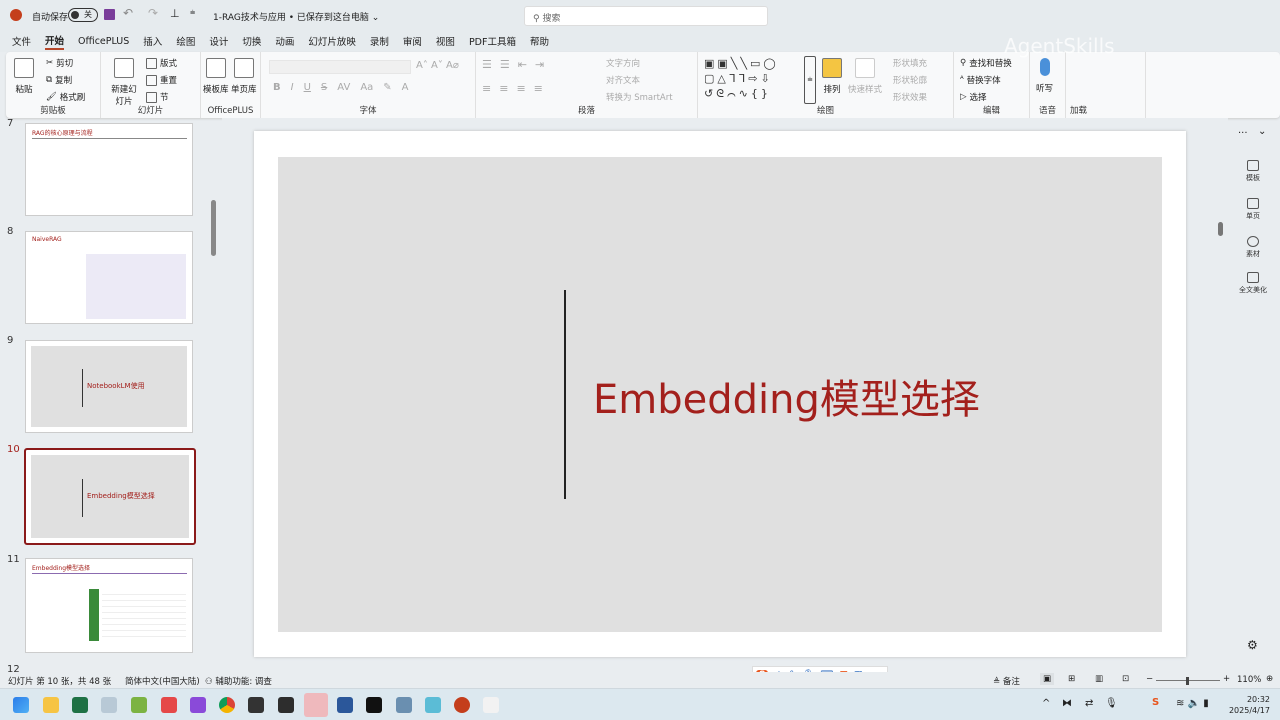  I want to click on app-red-icon, so click(169, 705).